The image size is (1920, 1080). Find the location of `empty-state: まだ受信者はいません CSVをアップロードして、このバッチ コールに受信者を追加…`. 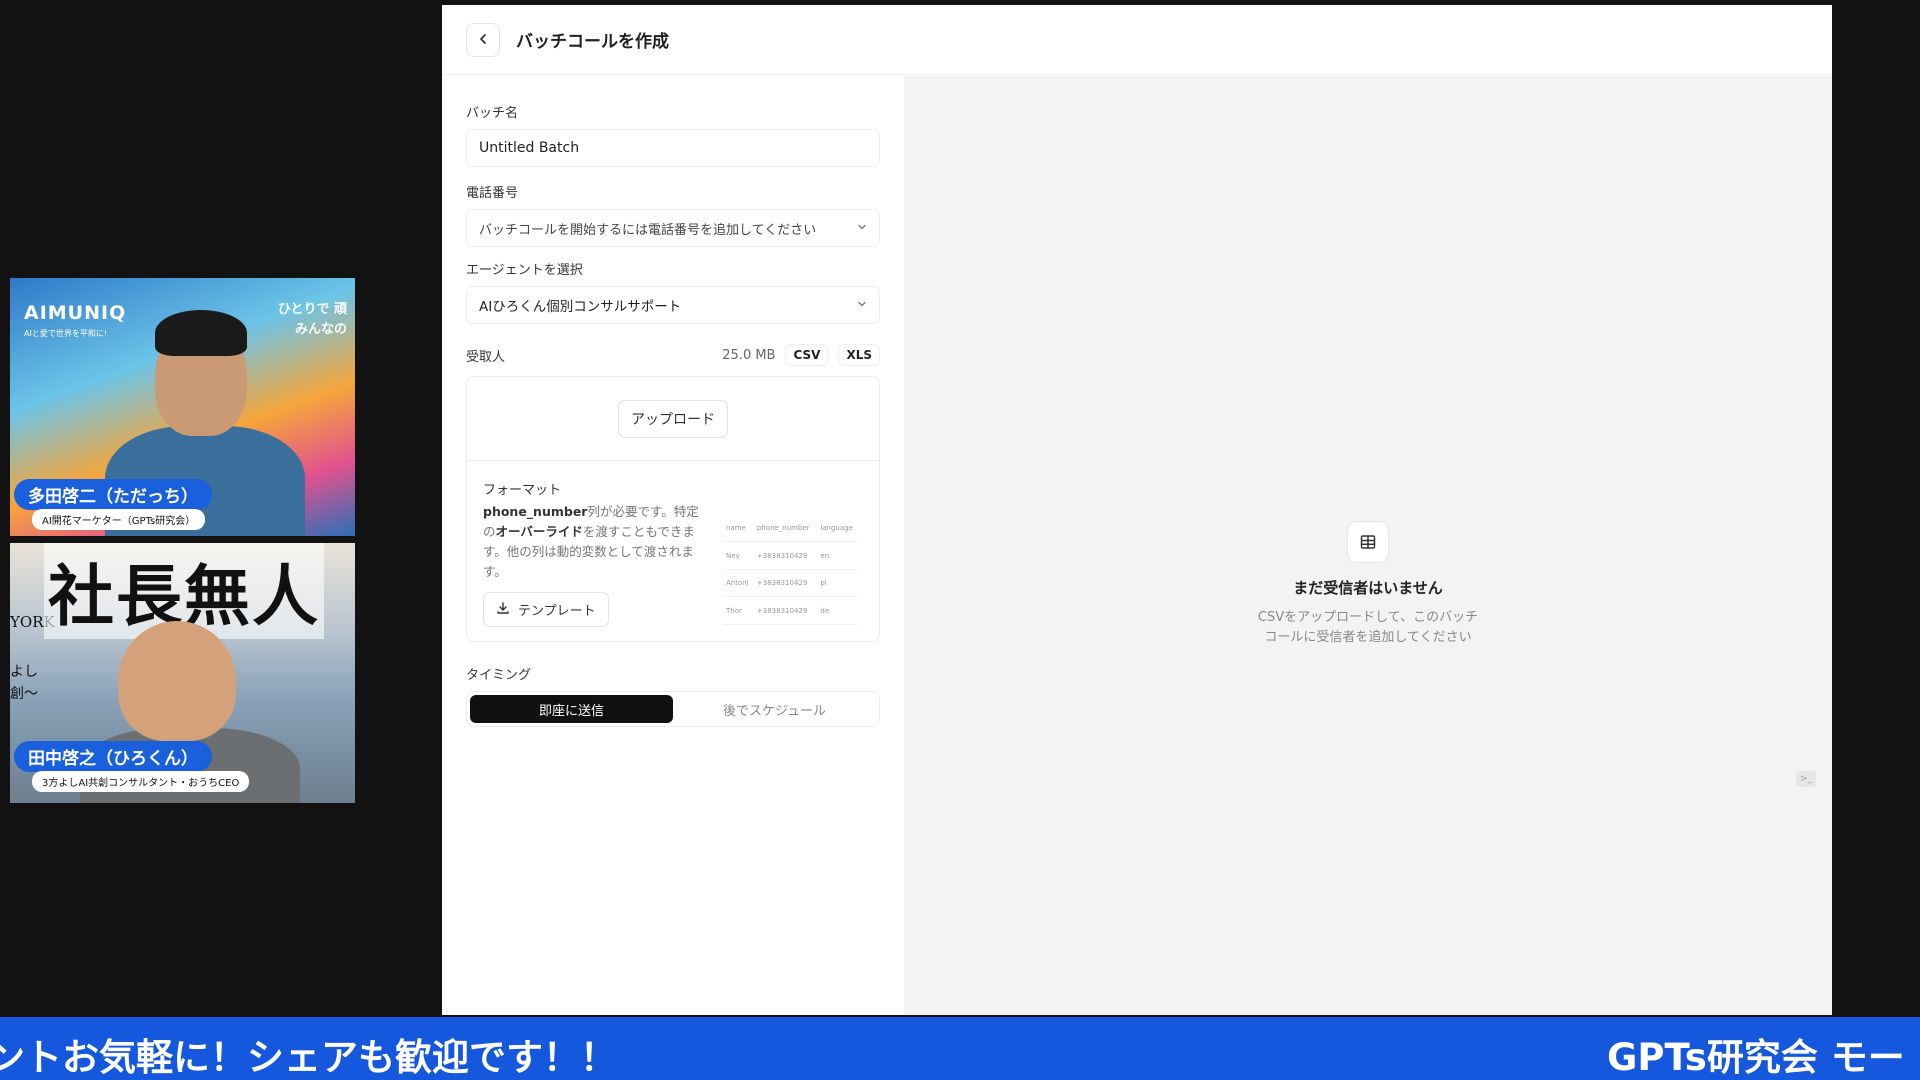

empty-state: まだ受信者はいません CSVをアップロードして、このバッチ コールに受信者を追加… is located at coordinates (1368, 584).